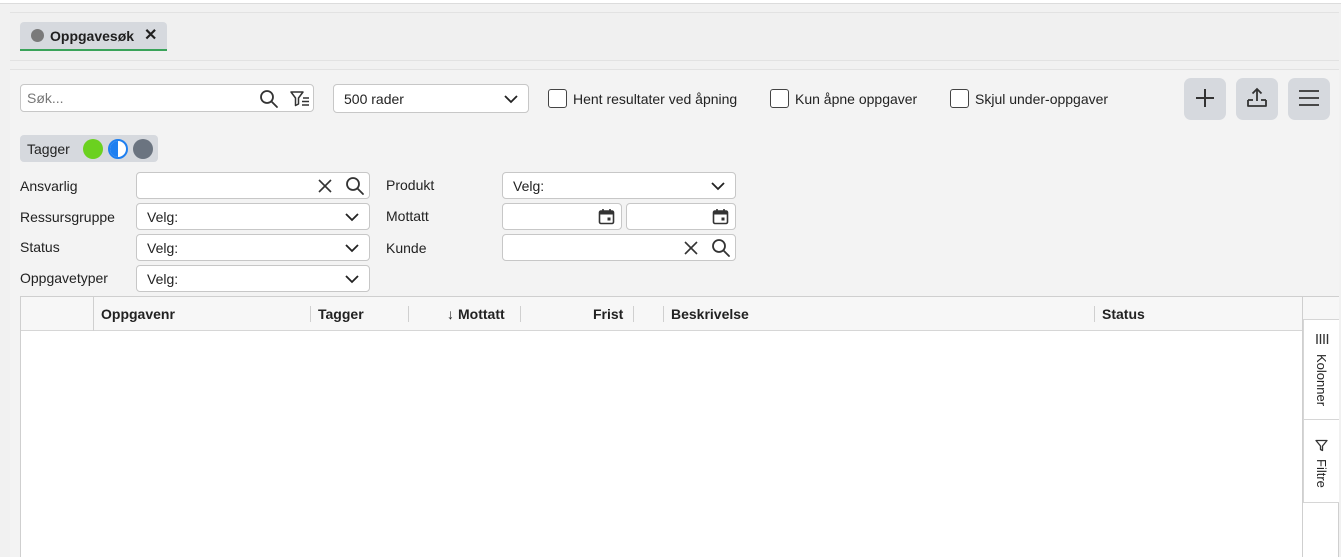 This screenshot has width=1341, height=557. I want to click on column-label: Beskrivelse, so click(710, 314).